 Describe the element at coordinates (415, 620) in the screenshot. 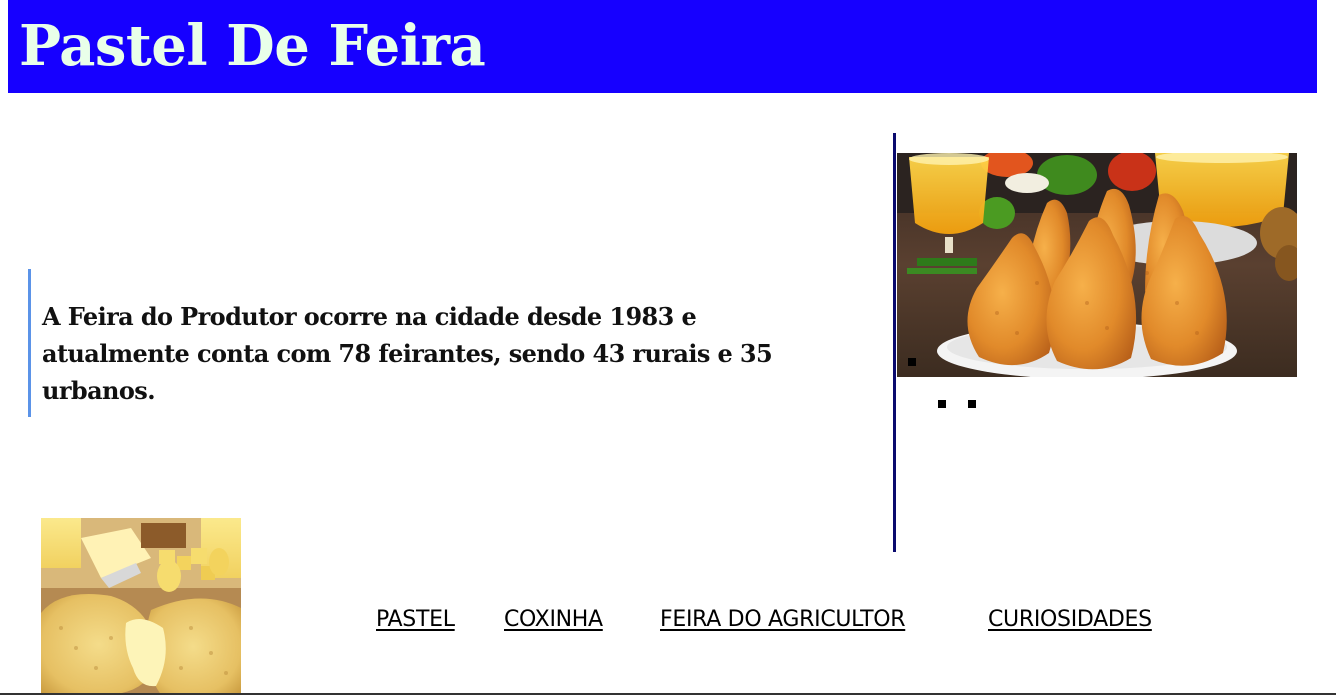

I see `nav-link-pastel: PASTEL` at that location.